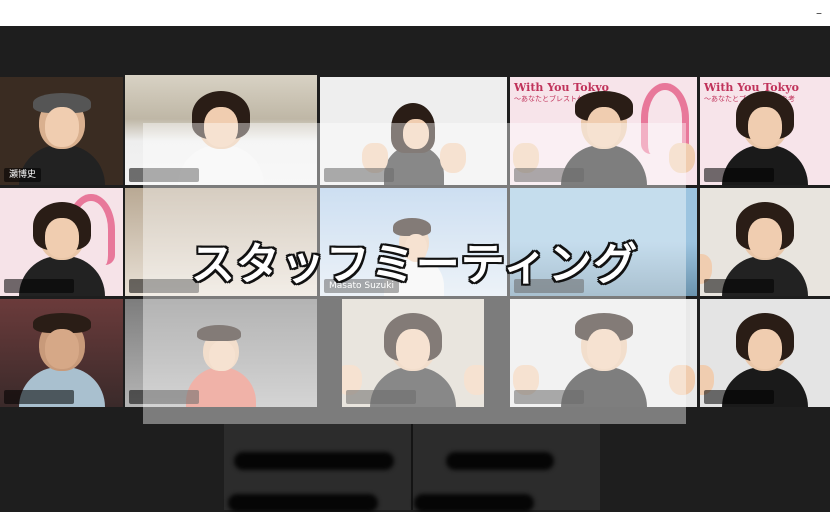 The width and height of the screenshot is (830, 512). I want to click on video-tile: 瀬博史, so click(61, 131).